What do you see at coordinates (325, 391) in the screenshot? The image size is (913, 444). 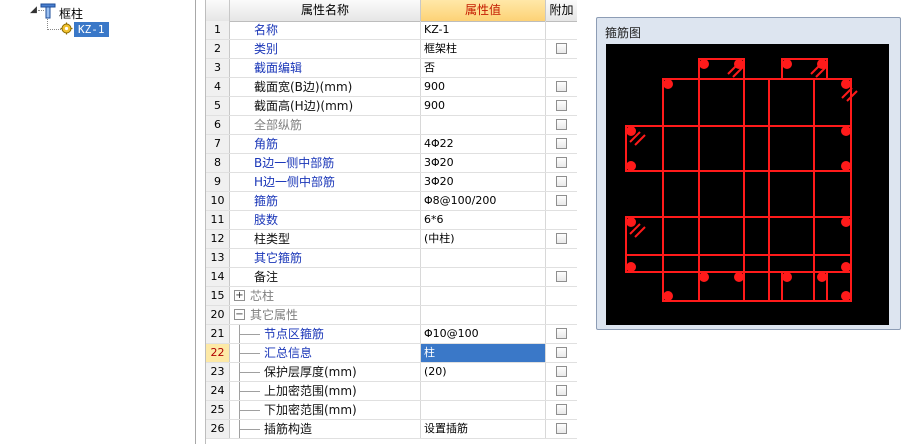 I see `property-name-cell: 上加密范围(mm)` at bounding box center [325, 391].